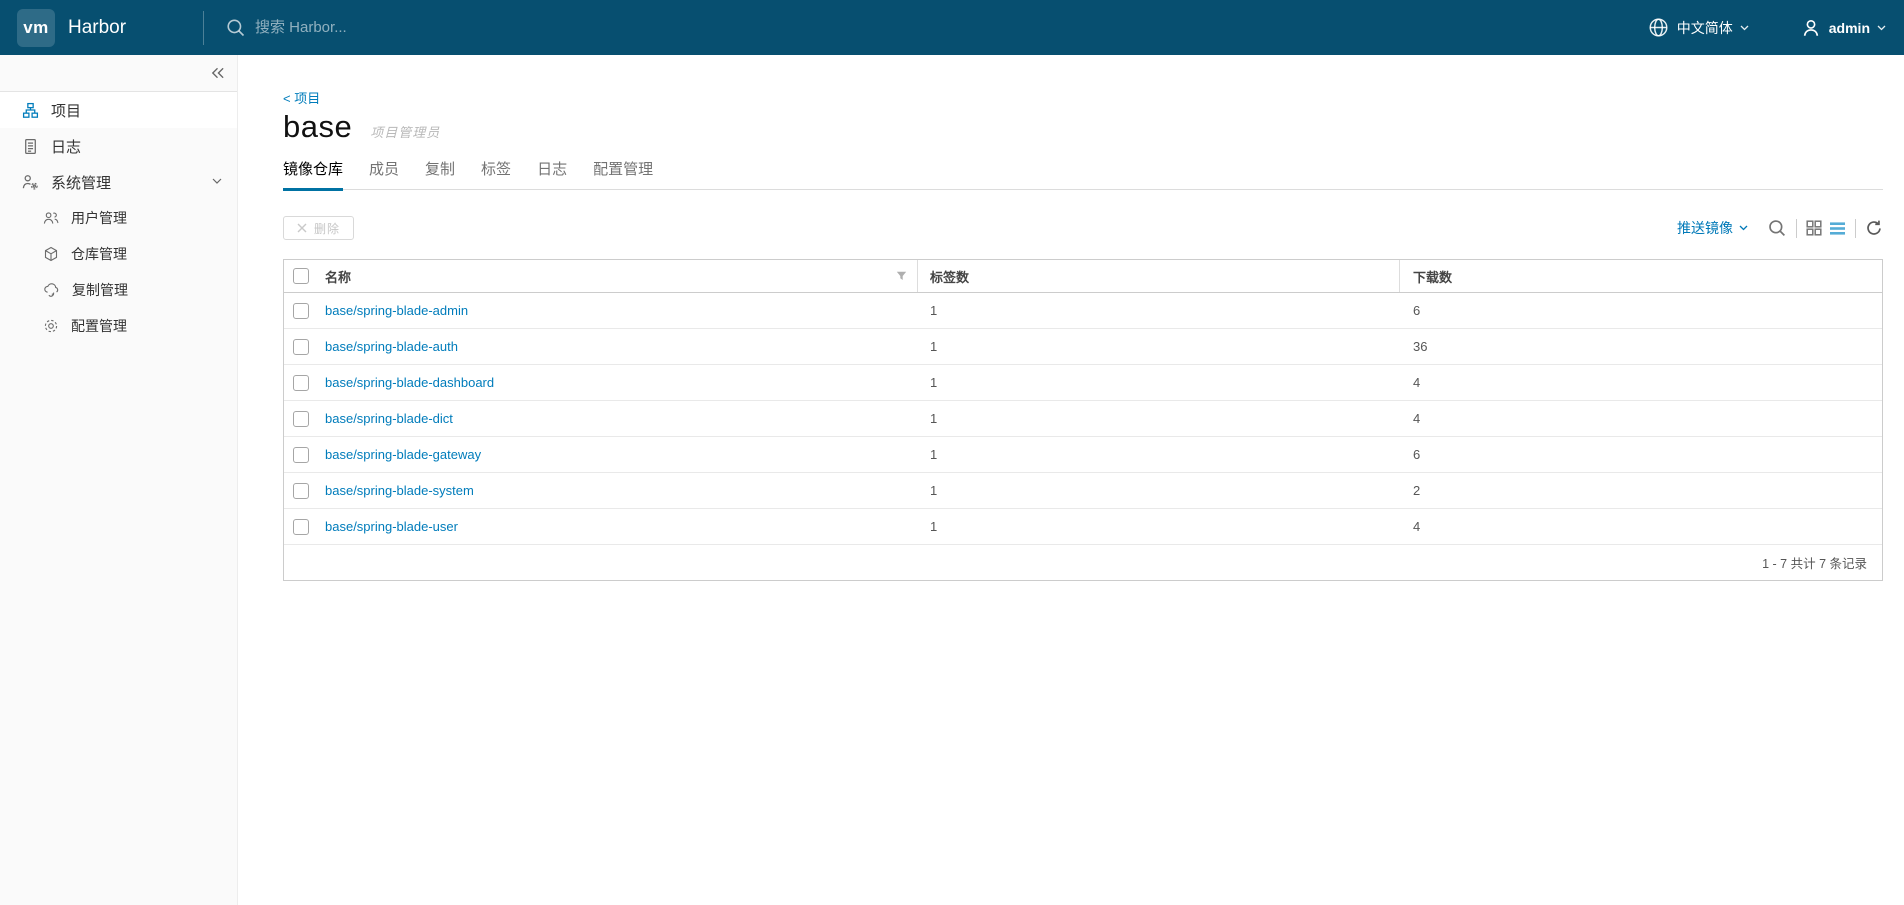 The height and width of the screenshot is (905, 1904). What do you see at coordinates (203, 27) in the screenshot?
I see `header-divider` at bounding box center [203, 27].